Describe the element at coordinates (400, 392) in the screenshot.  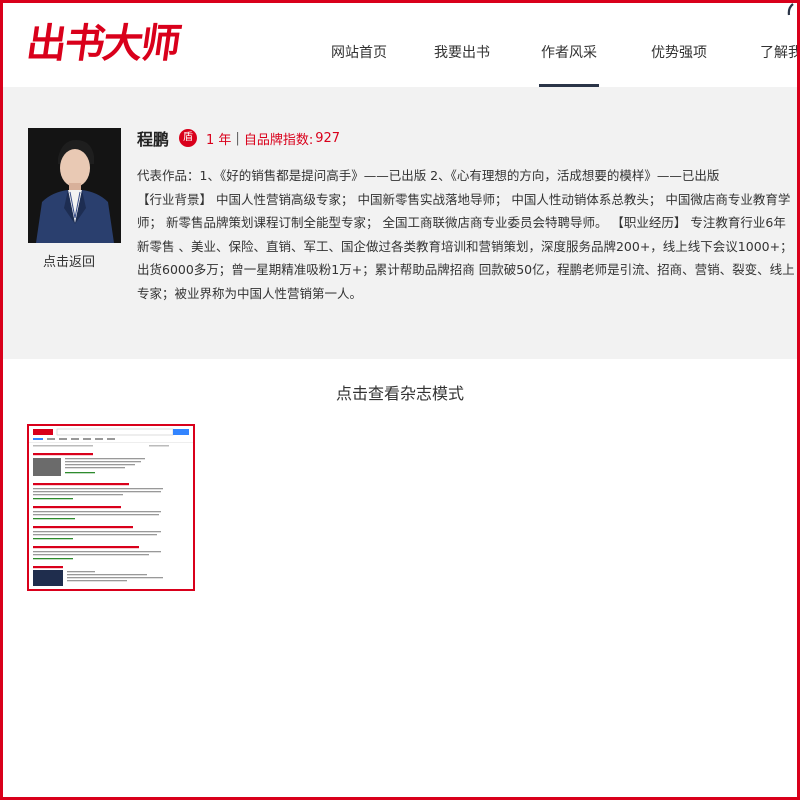
I see `magazine-mode-link: 点击查看杂志模式` at that location.